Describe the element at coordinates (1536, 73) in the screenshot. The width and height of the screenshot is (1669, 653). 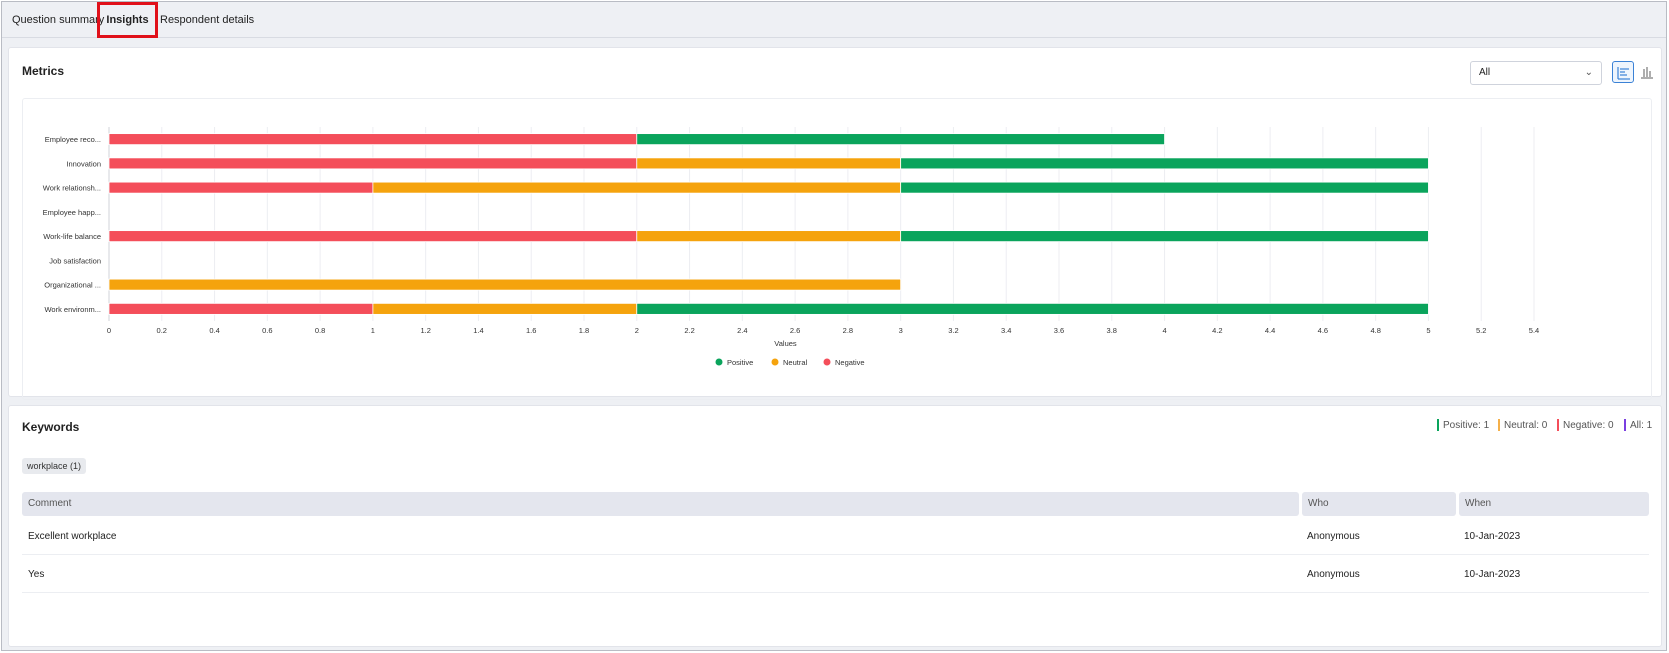
I see `metrics-filter-select: All ⌄` at that location.